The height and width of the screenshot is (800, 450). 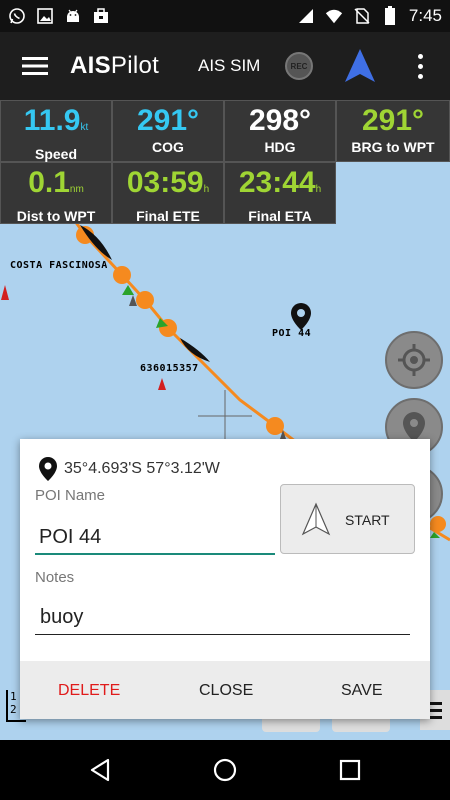 What do you see at coordinates (280, 120) in the screenshot?
I see `hdg-value: 298°` at bounding box center [280, 120].